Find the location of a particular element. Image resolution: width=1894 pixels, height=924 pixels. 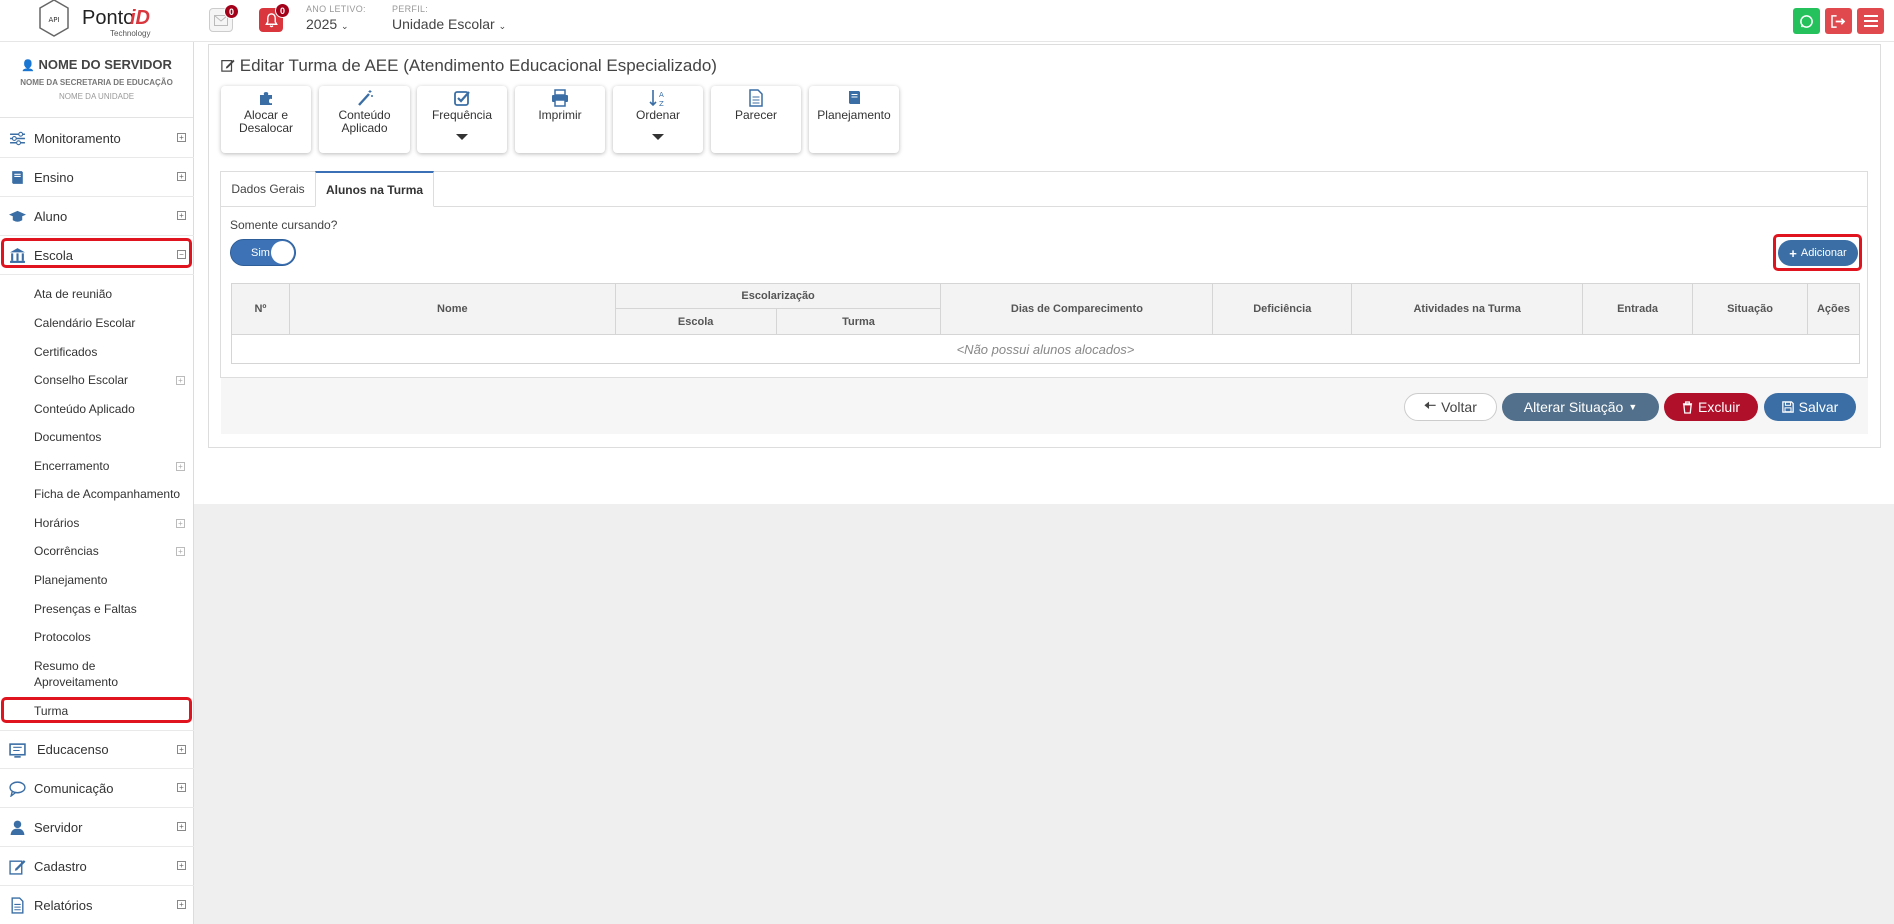

main-menu-button is located at coordinates (1870, 21).